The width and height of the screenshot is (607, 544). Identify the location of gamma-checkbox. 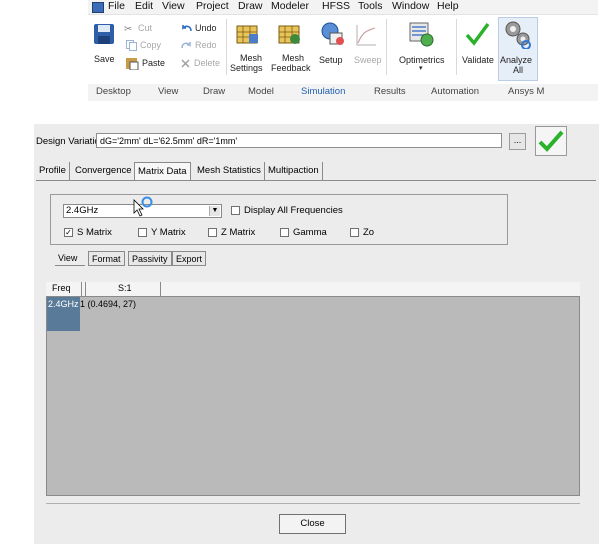
(284, 232).